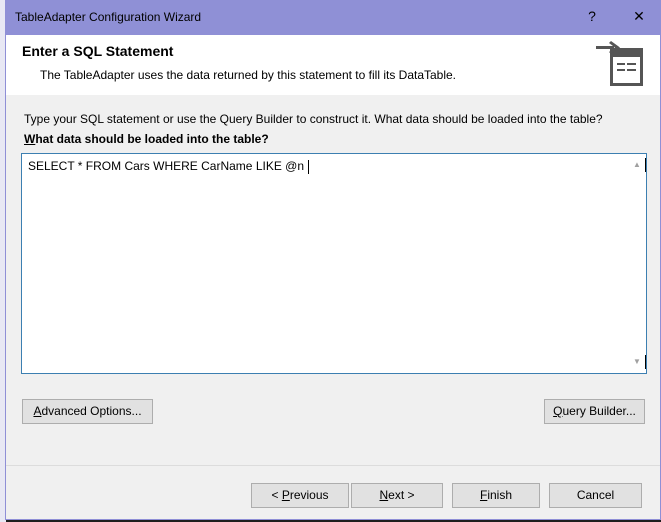 The width and height of the screenshot is (661, 522). What do you see at coordinates (619, 63) in the screenshot?
I see `table-import-icon` at bounding box center [619, 63].